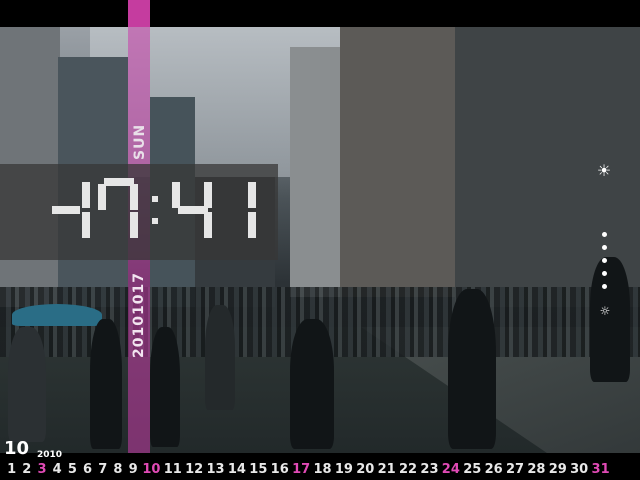 The width and height of the screenshot is (640, 480). I want to click on calendar-day: 22, so click(407, 470).